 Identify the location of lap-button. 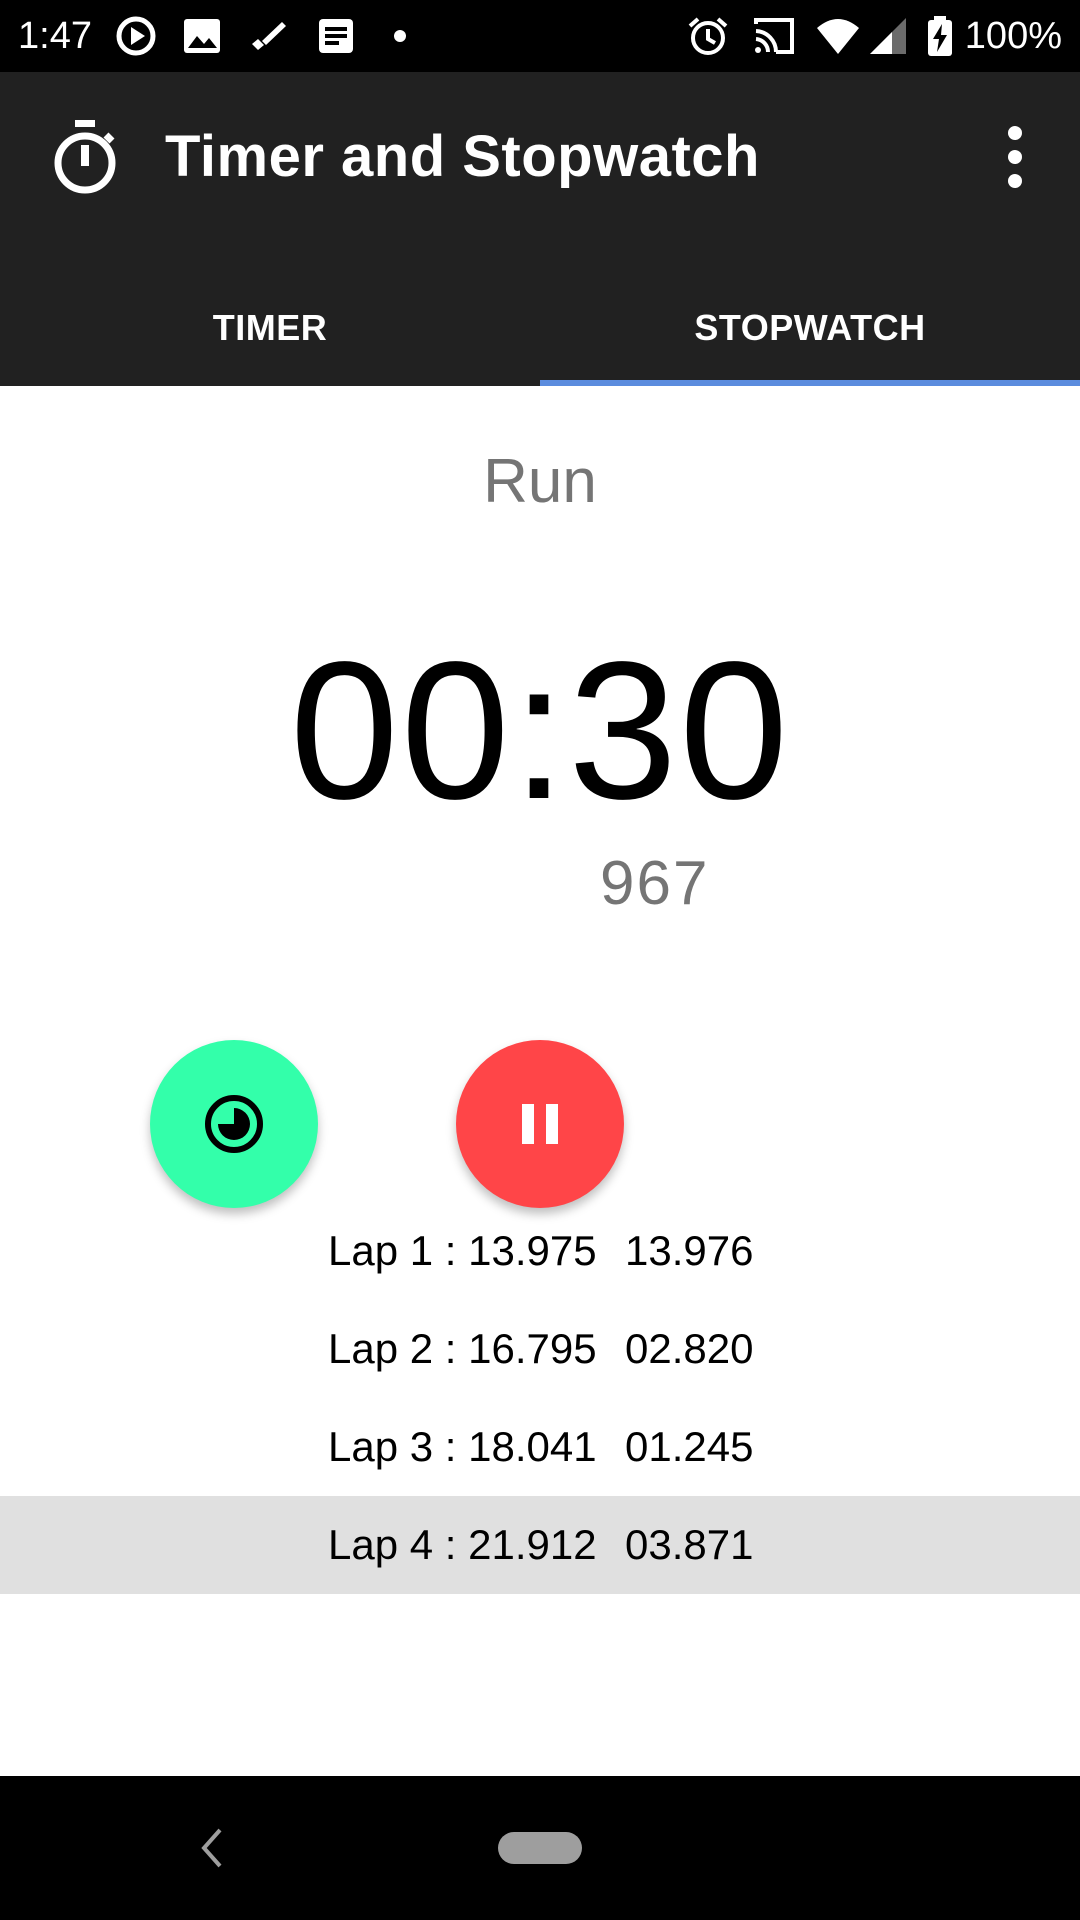
(234, 1124).